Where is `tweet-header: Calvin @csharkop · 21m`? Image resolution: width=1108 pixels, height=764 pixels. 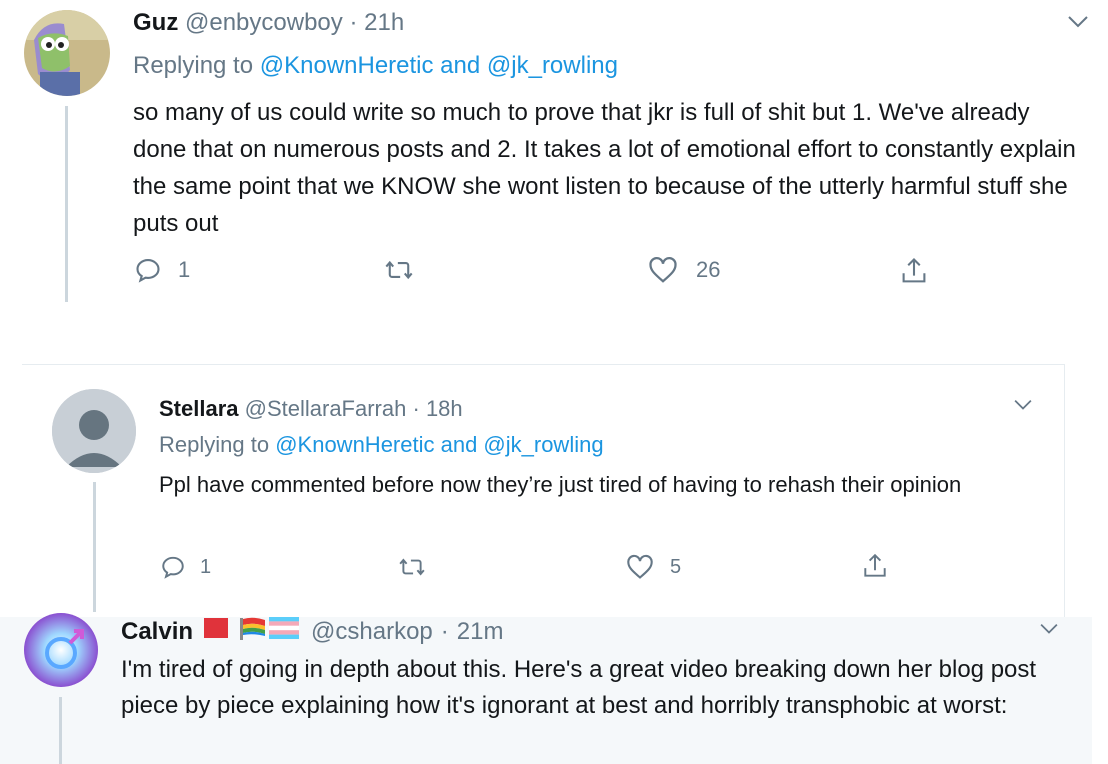
tweet-header: Calvin @csharkop · 21m is located at coordinates (312, 631).